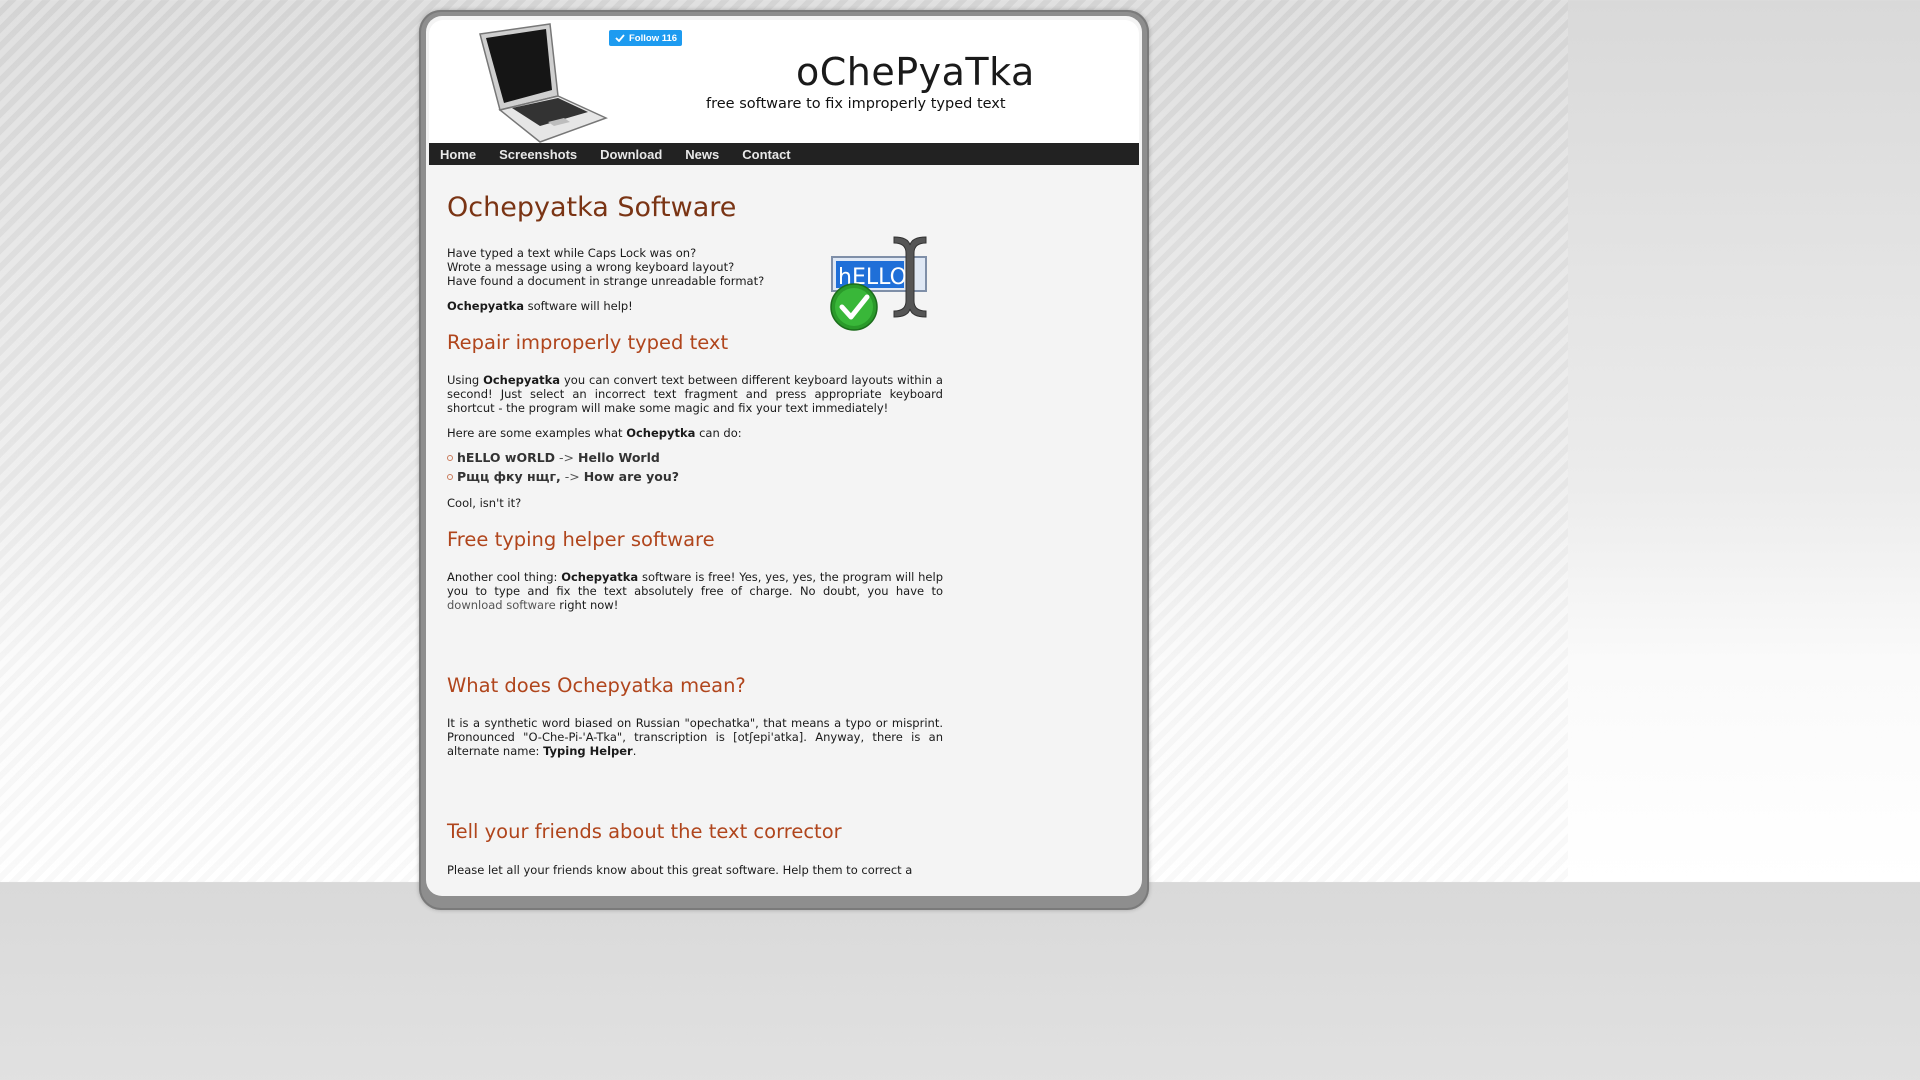  What do you see at coordinates (634, 751) in the screenshot?
I see `meaning-text-post: .` at bounding box center [634, 751].